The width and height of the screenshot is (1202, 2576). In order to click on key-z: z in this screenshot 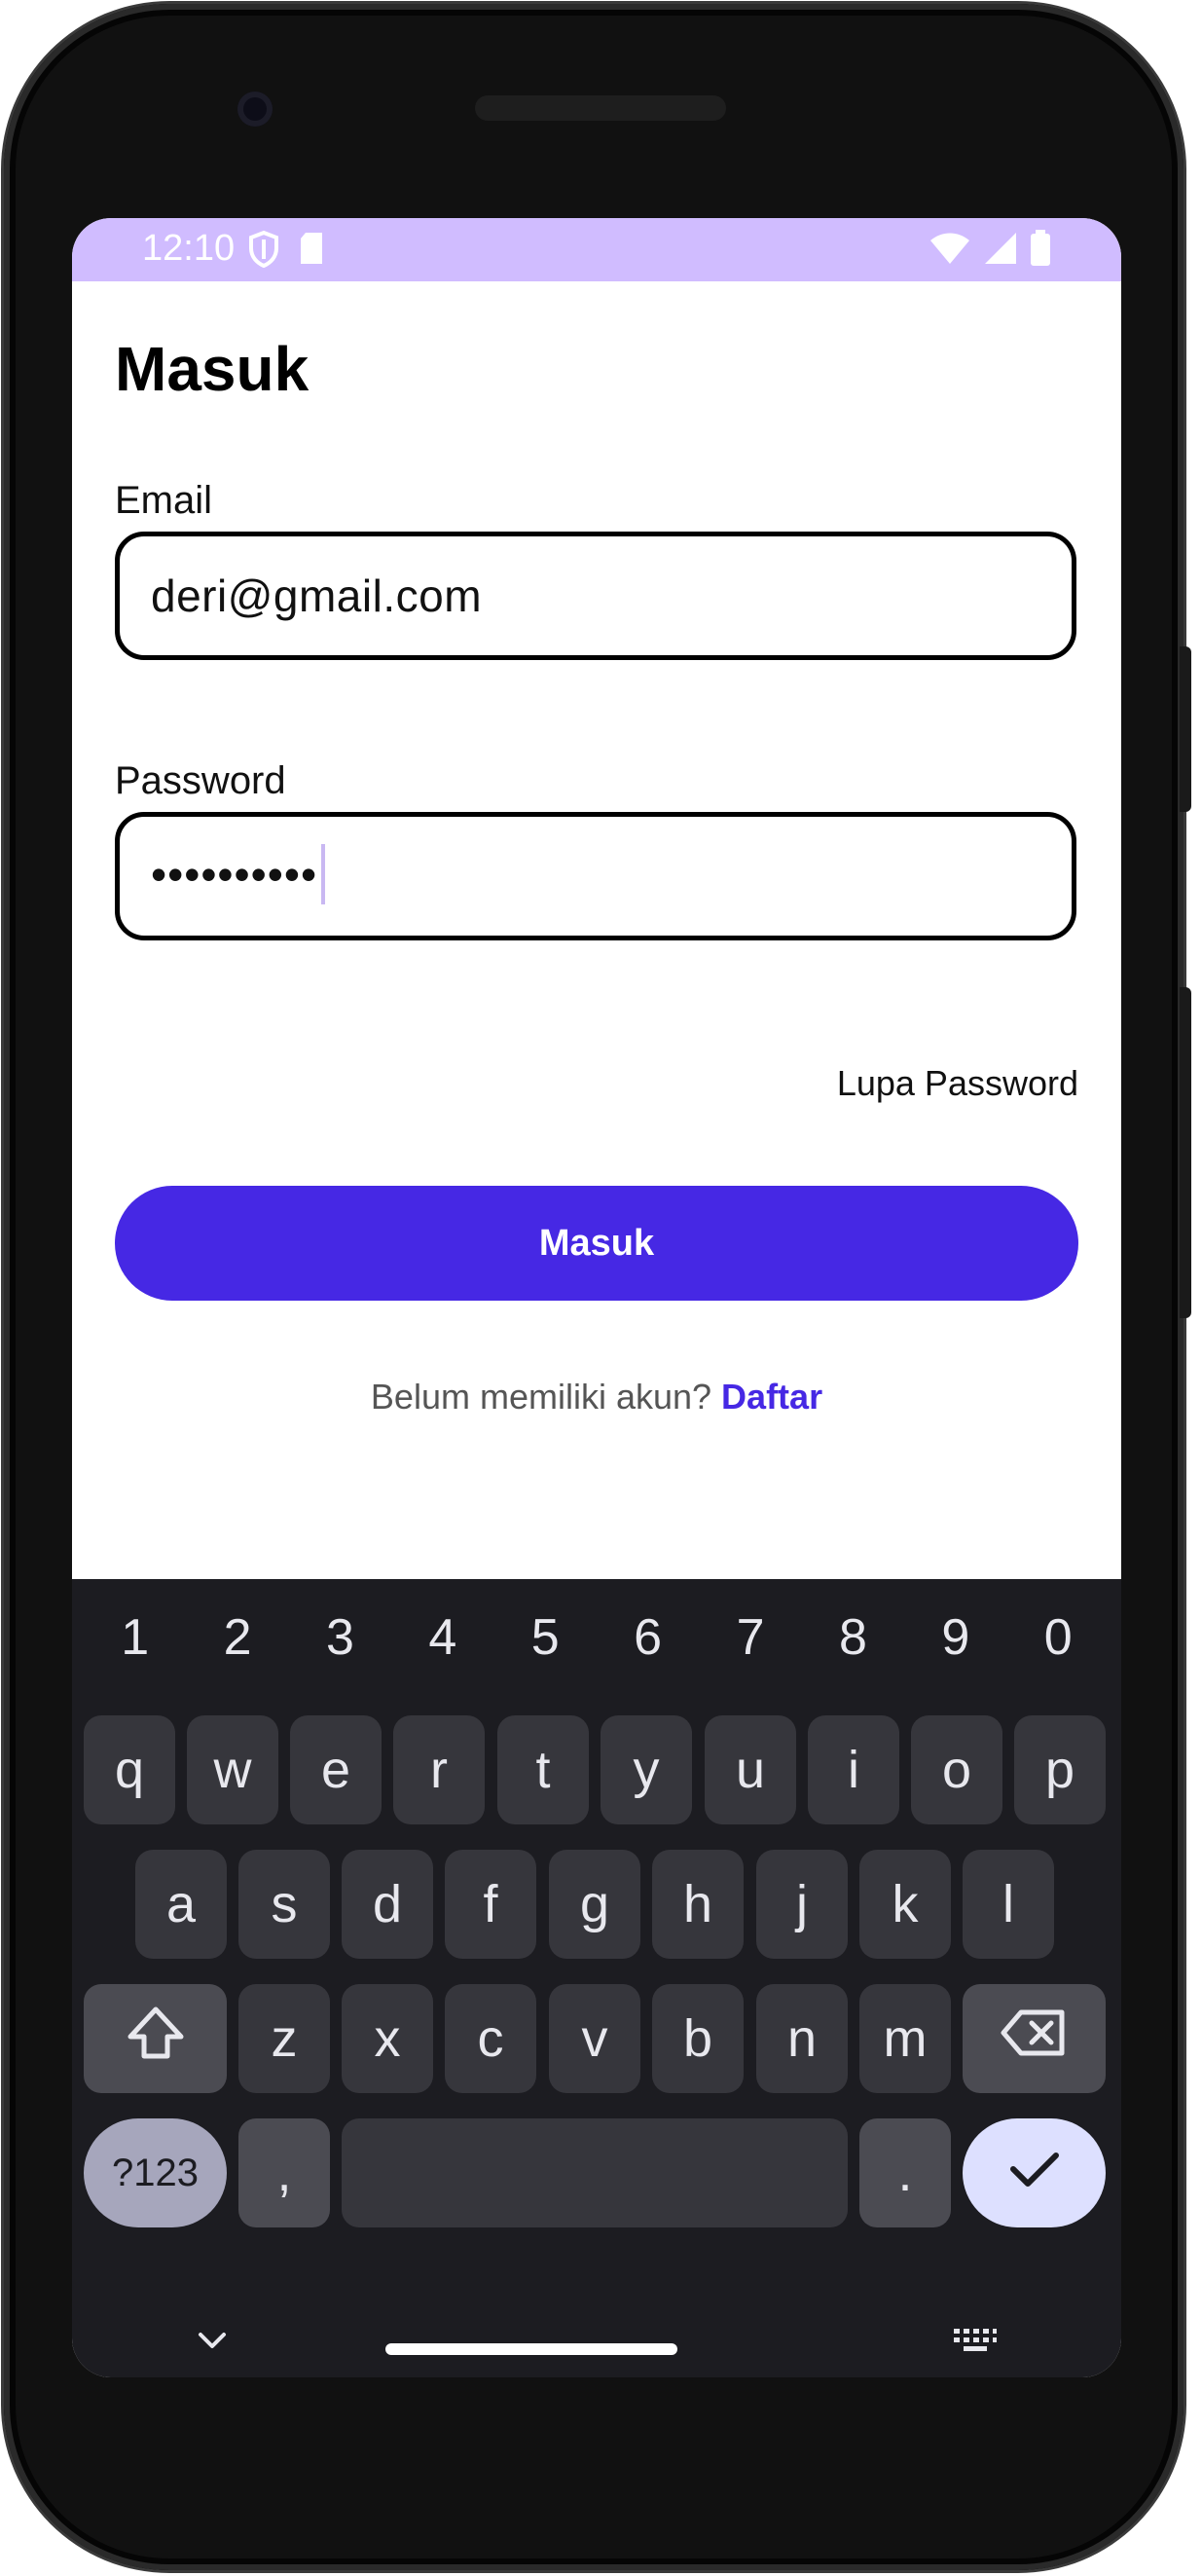, I will do `click(284, 2038)`.